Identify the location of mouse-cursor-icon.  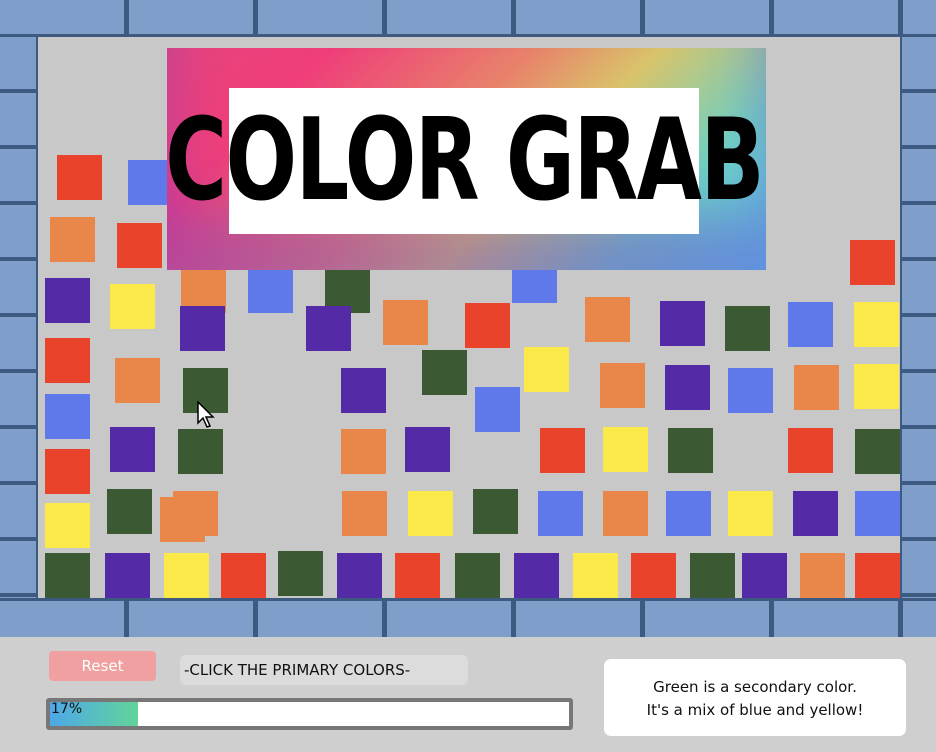
(206, 414).